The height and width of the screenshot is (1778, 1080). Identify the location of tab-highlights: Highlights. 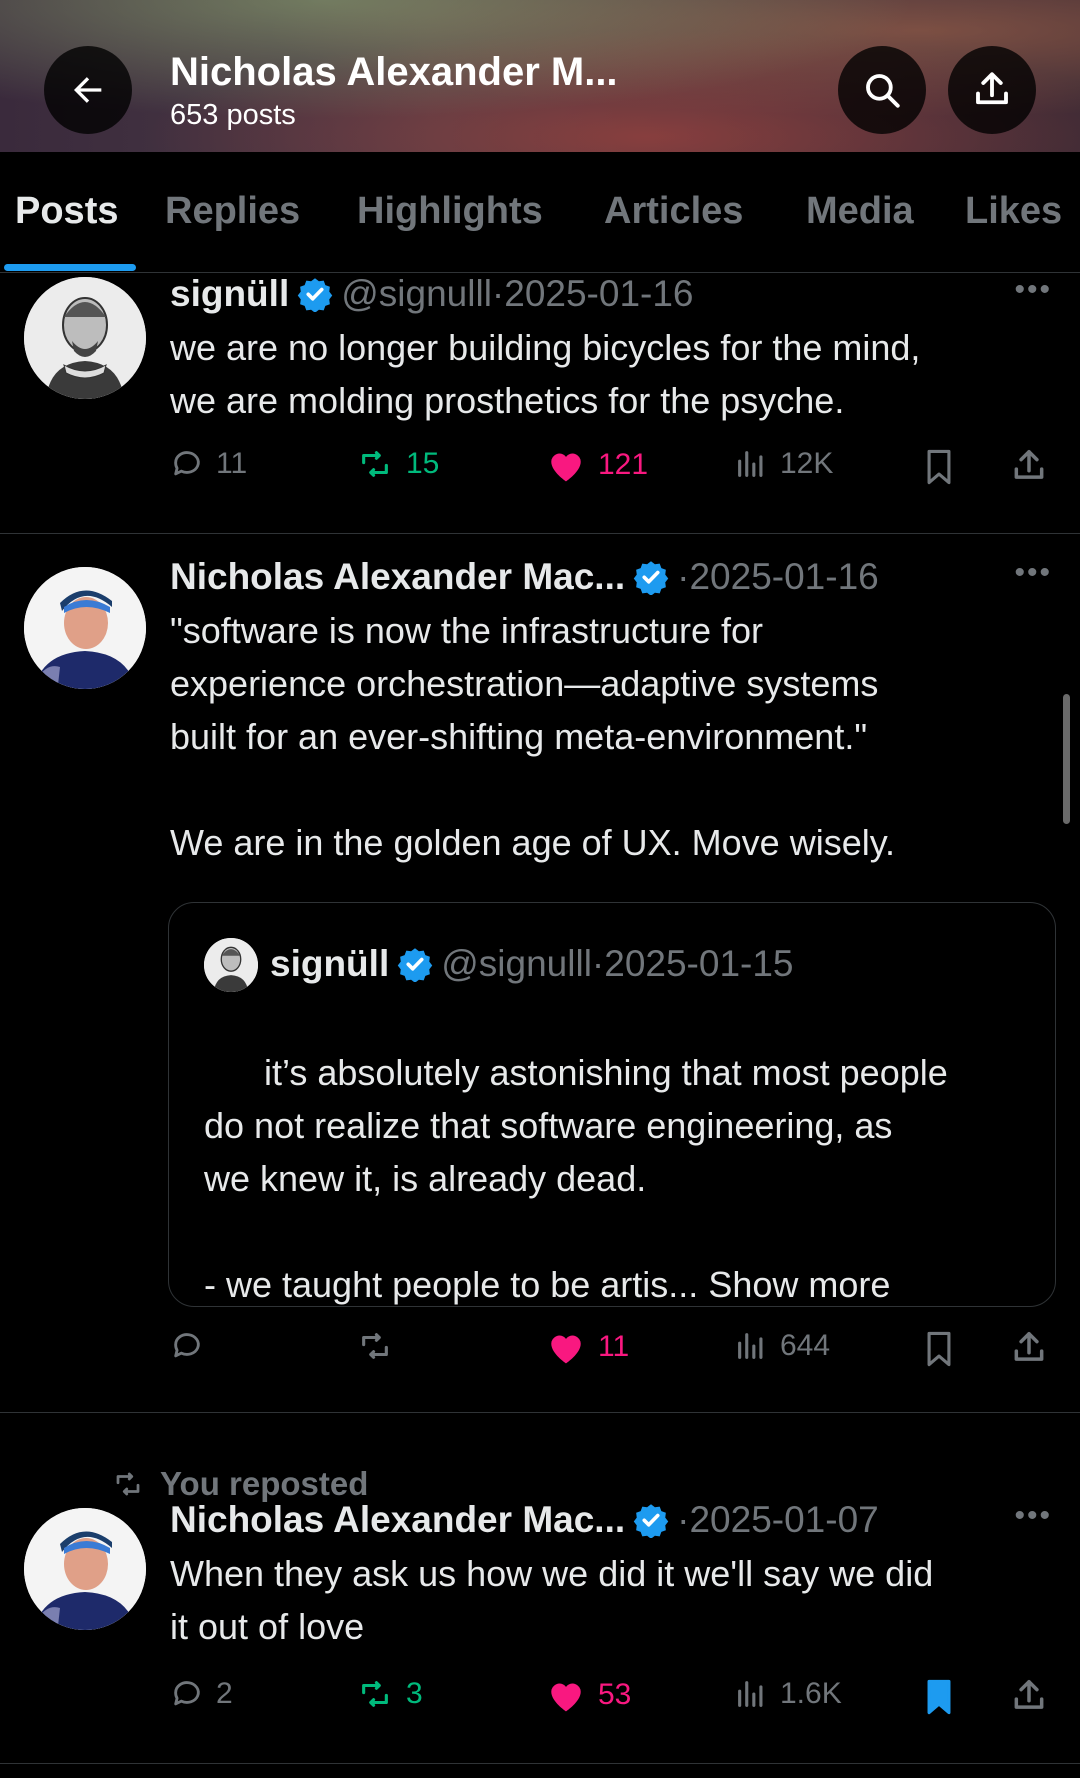
(450, 211).